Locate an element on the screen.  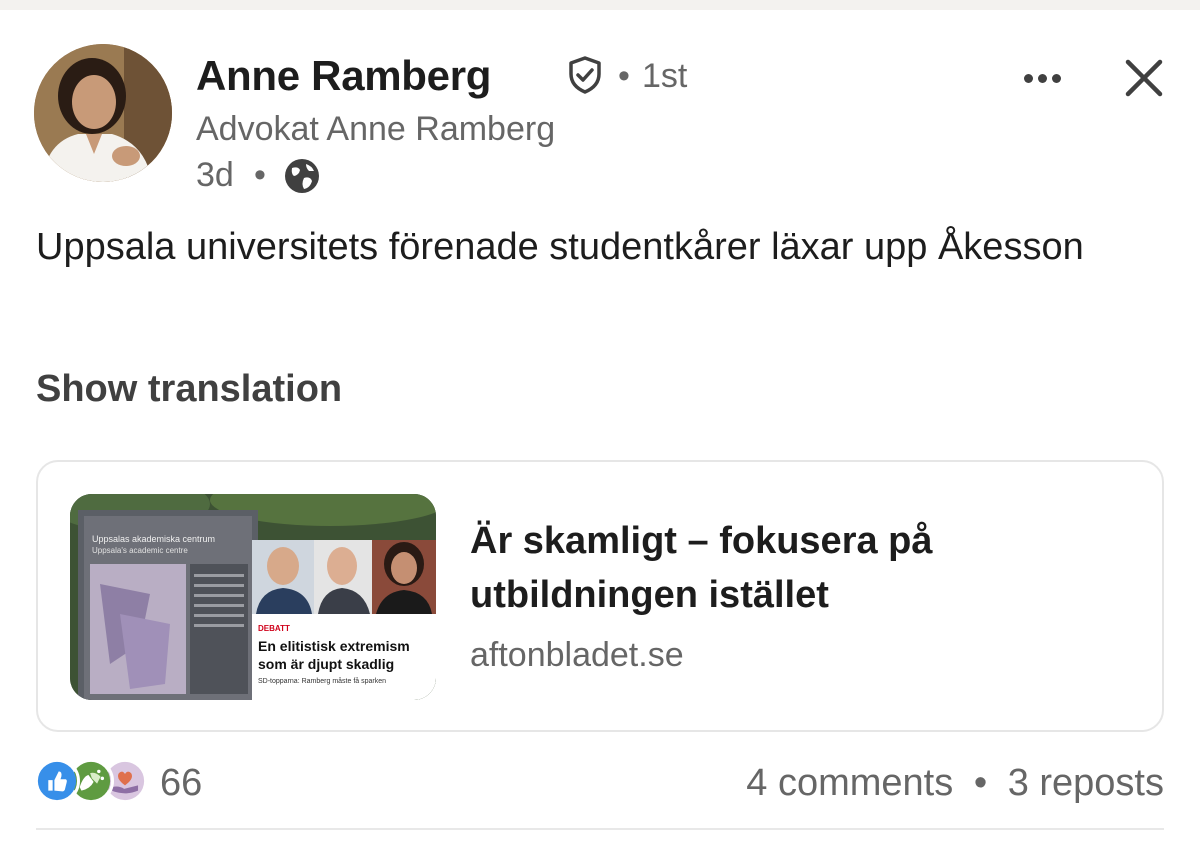
comments-count-link: 4 comments is located at coordinates (849, 783).